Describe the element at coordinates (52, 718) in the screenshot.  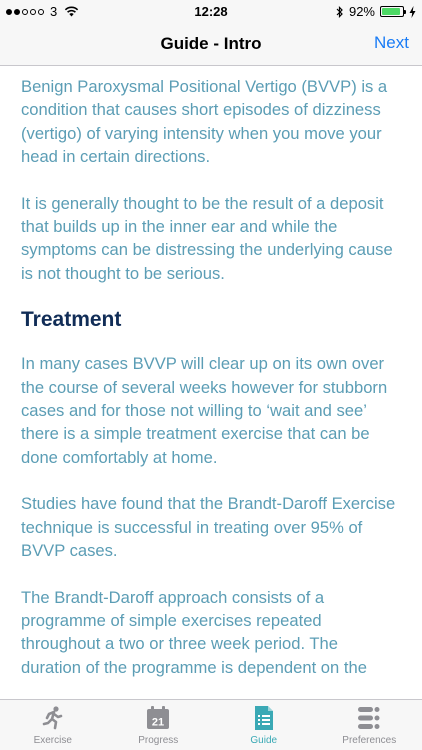
I see `runner-icon` at that location.